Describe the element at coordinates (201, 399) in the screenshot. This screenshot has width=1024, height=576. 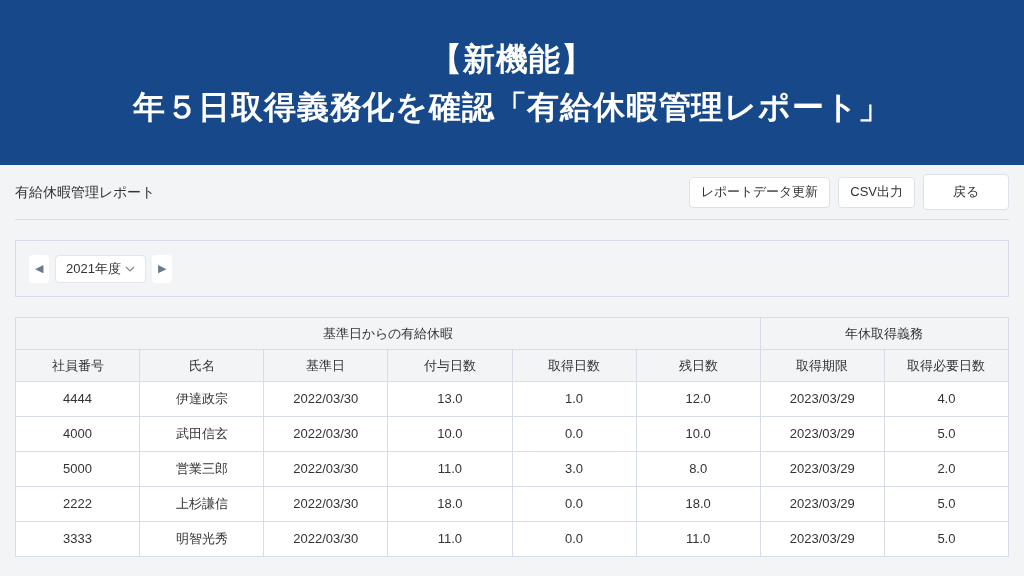
I see `table-cell: 伊達政宗` at that location.